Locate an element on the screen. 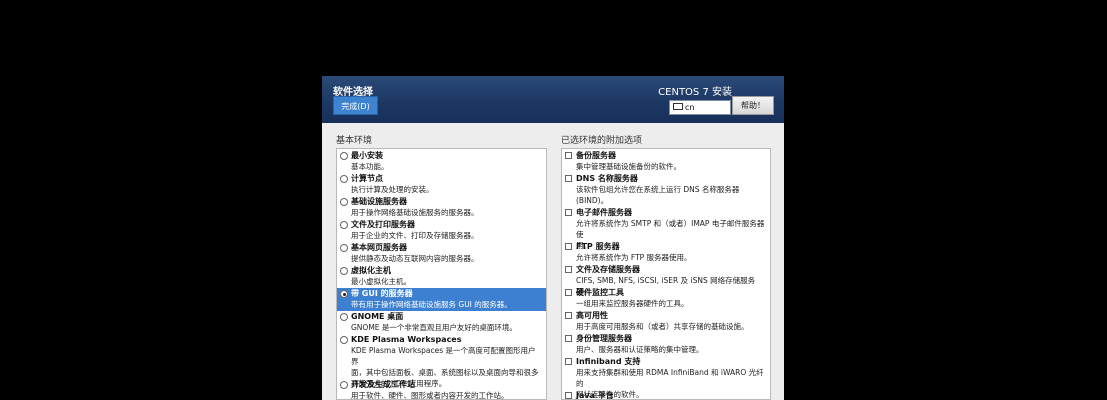 The width and height of the screenshot is (1107, 400). addon-name: 备份服务器 is located at coordinates (596, 155).